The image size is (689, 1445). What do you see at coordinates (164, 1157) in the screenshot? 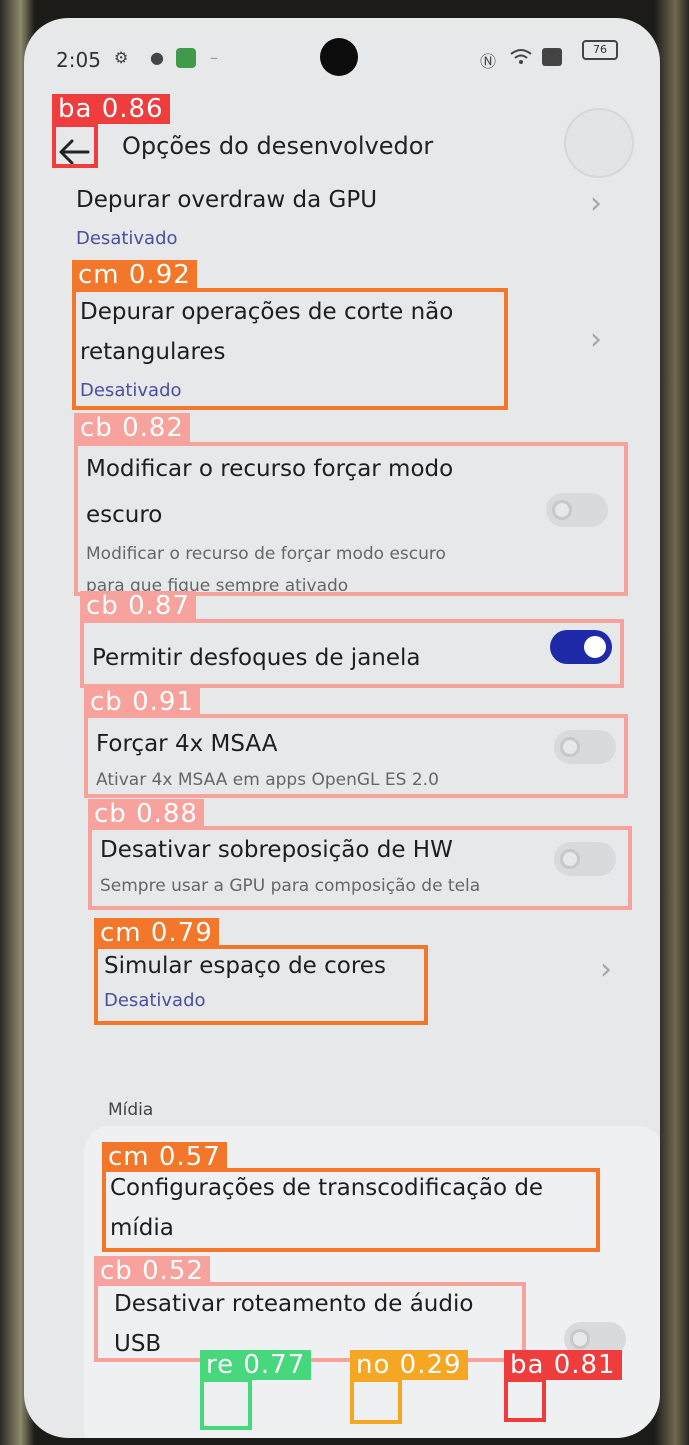
I see `detection-label: cm 0.57` at bounding box center [164, 1157].